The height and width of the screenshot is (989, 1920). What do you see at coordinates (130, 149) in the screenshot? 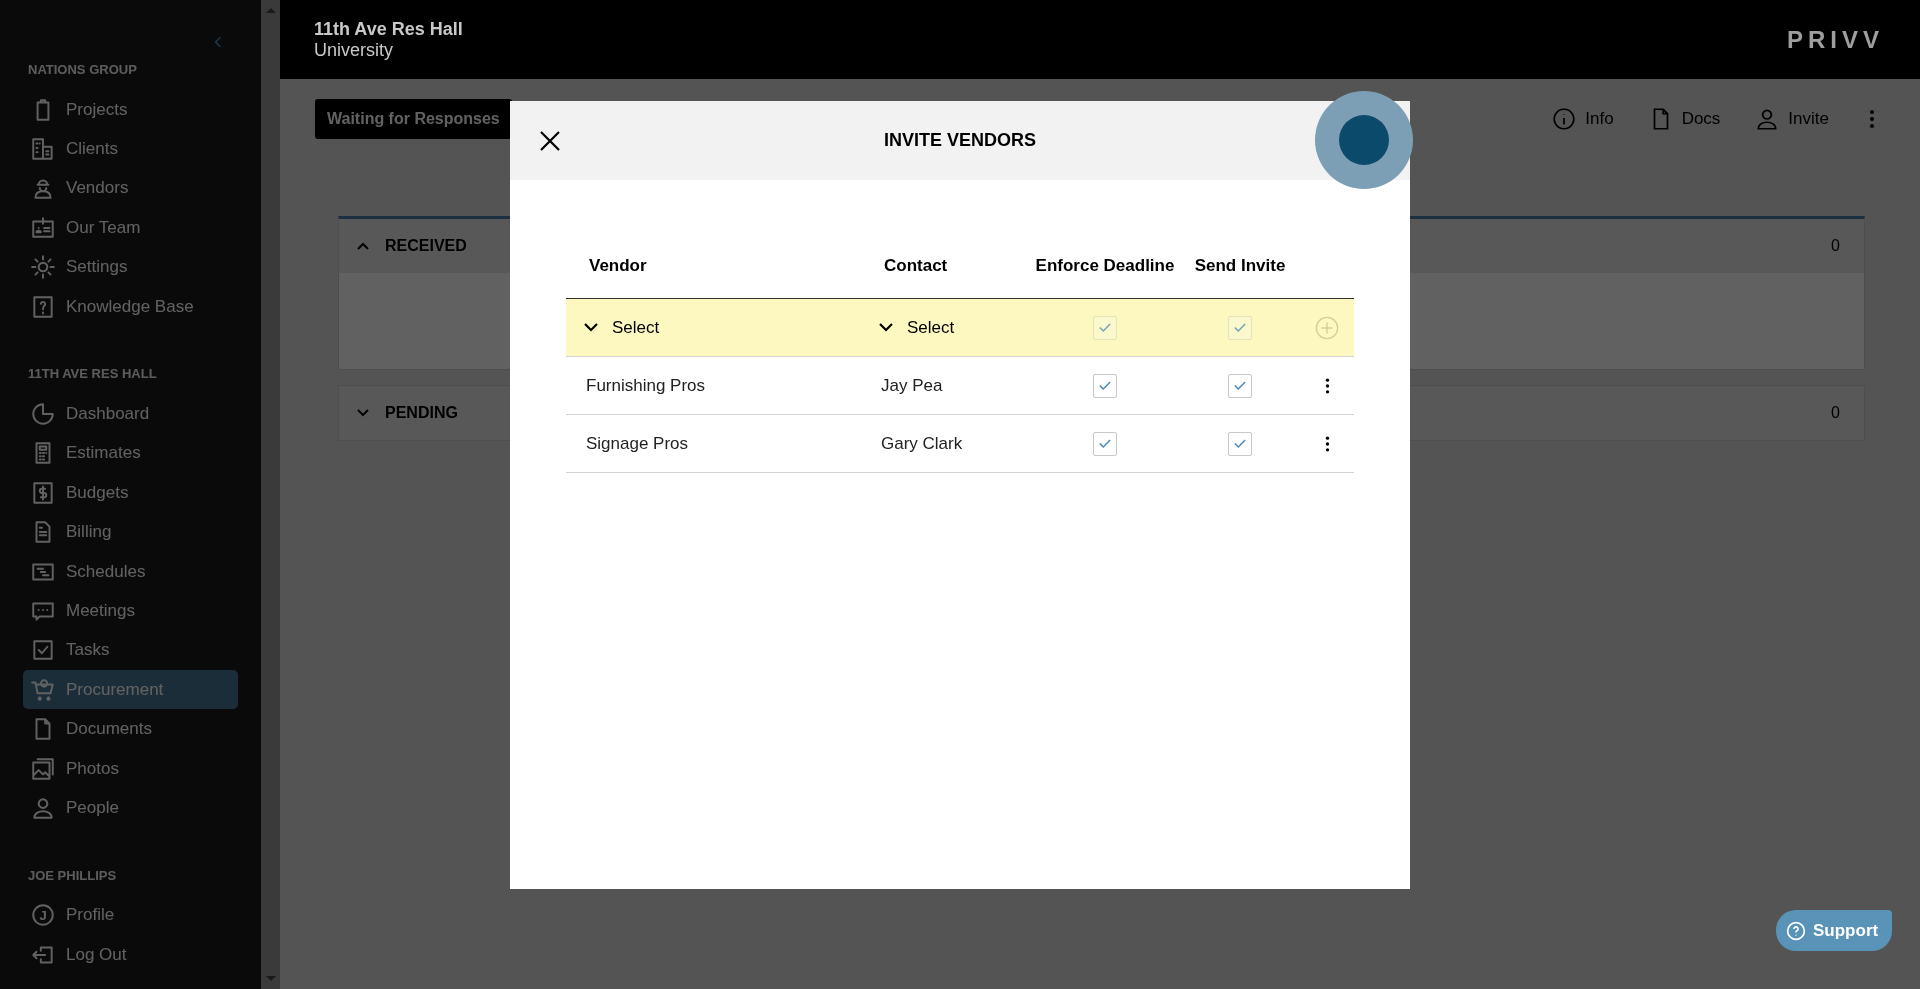
I see `sidebar-item: Clients` at bounding box center [130, 149].